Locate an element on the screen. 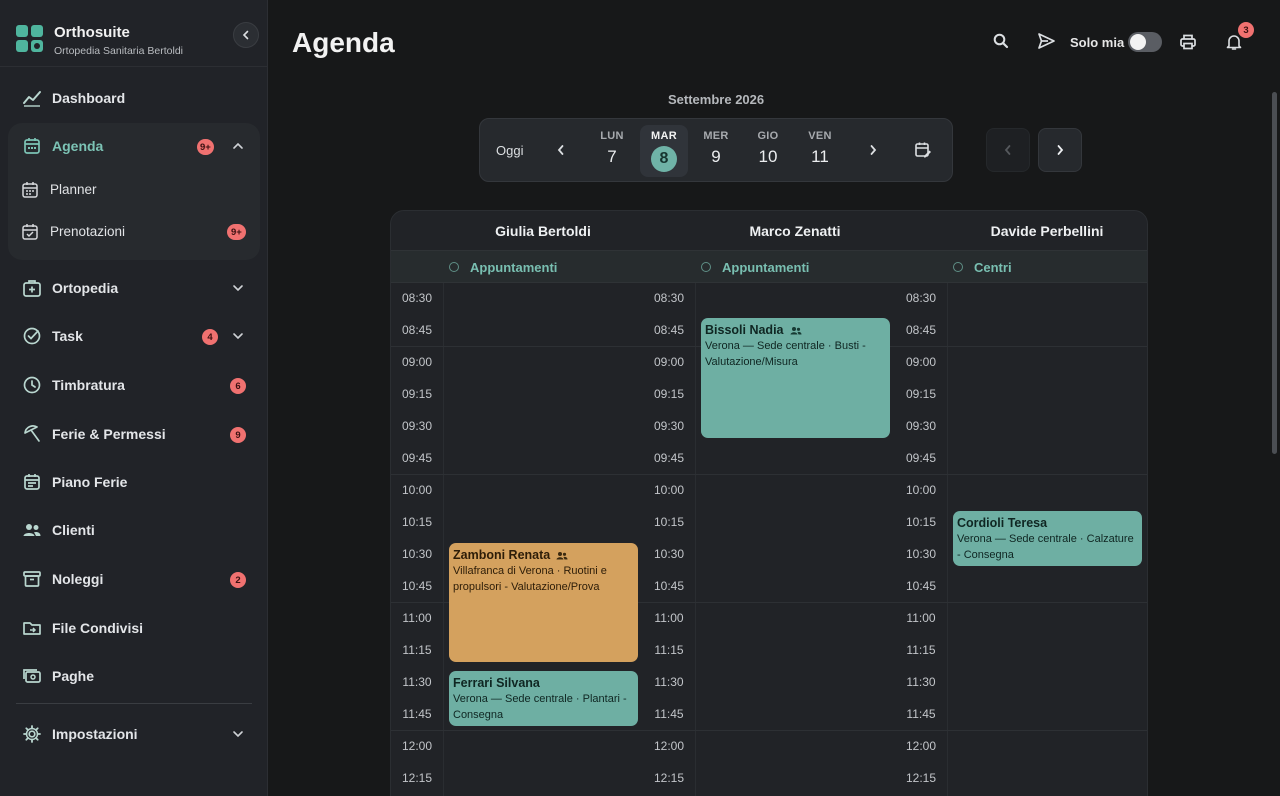  sidebar-item-label: File Condivisi is located at coordinates (98, 628).